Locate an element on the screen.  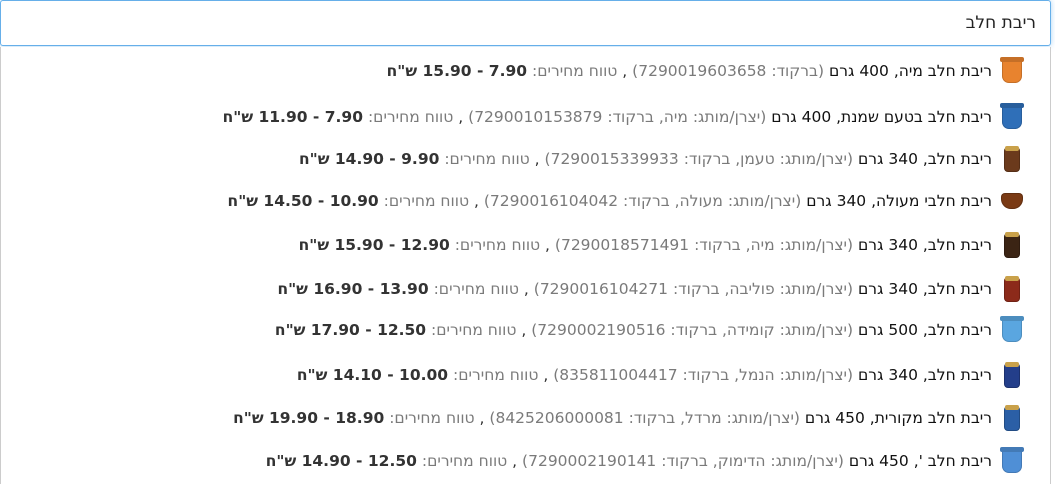
jam-jar-navy-icon is located at coordinates (1012, 374).